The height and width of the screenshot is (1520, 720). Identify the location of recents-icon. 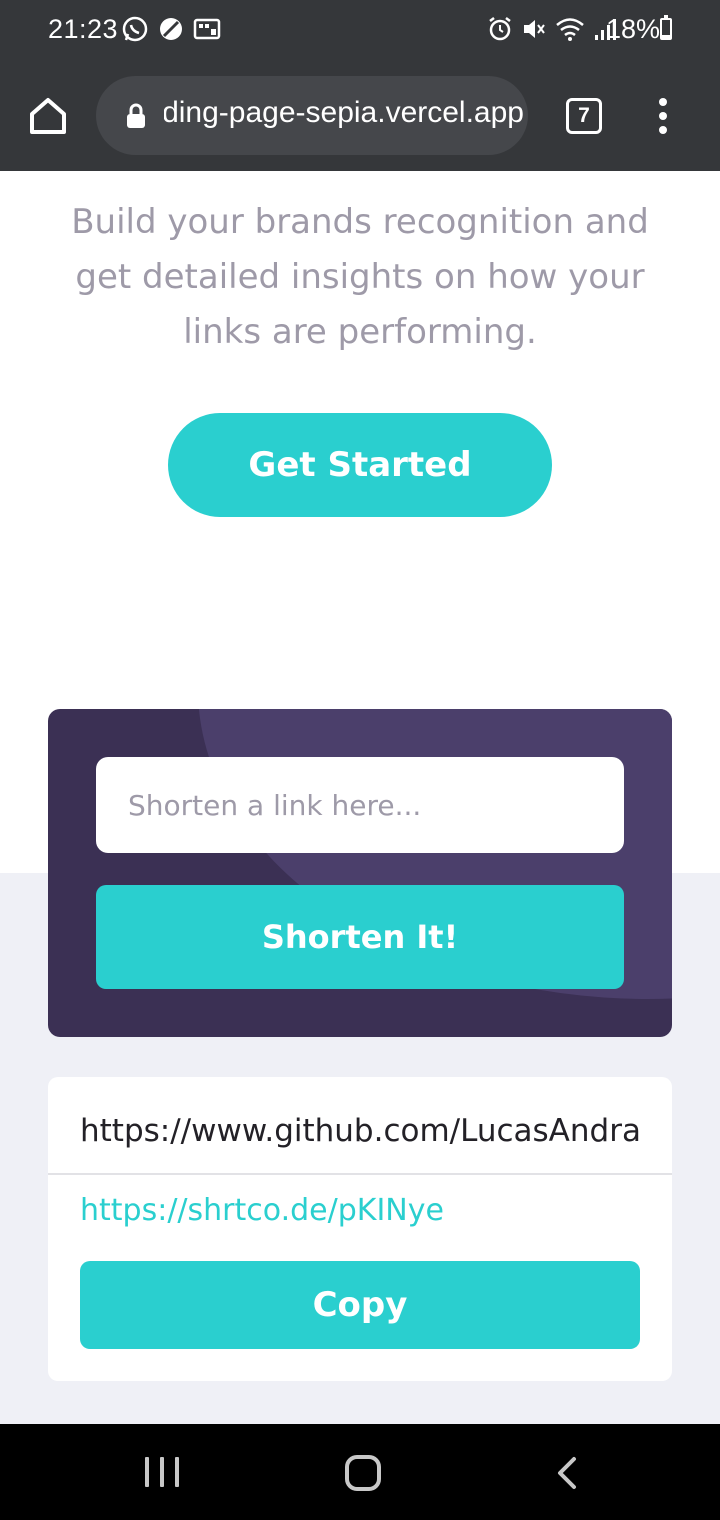
(162, 1472).